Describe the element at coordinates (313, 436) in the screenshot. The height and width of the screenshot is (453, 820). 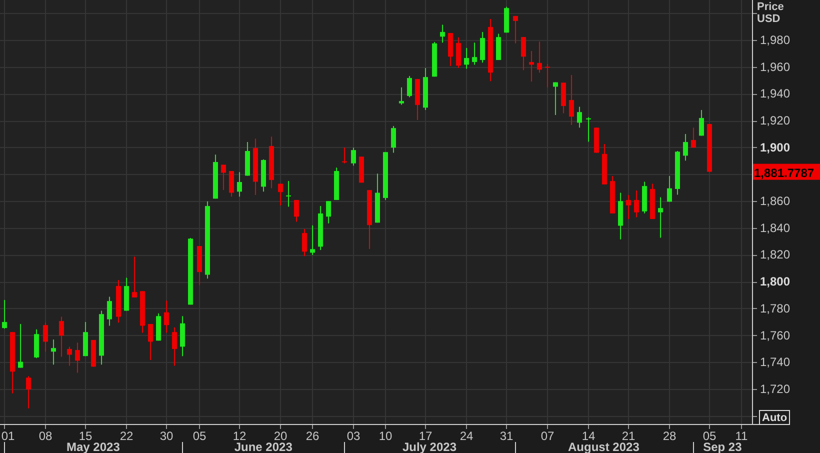
I see `axis-label: 26` at that location.